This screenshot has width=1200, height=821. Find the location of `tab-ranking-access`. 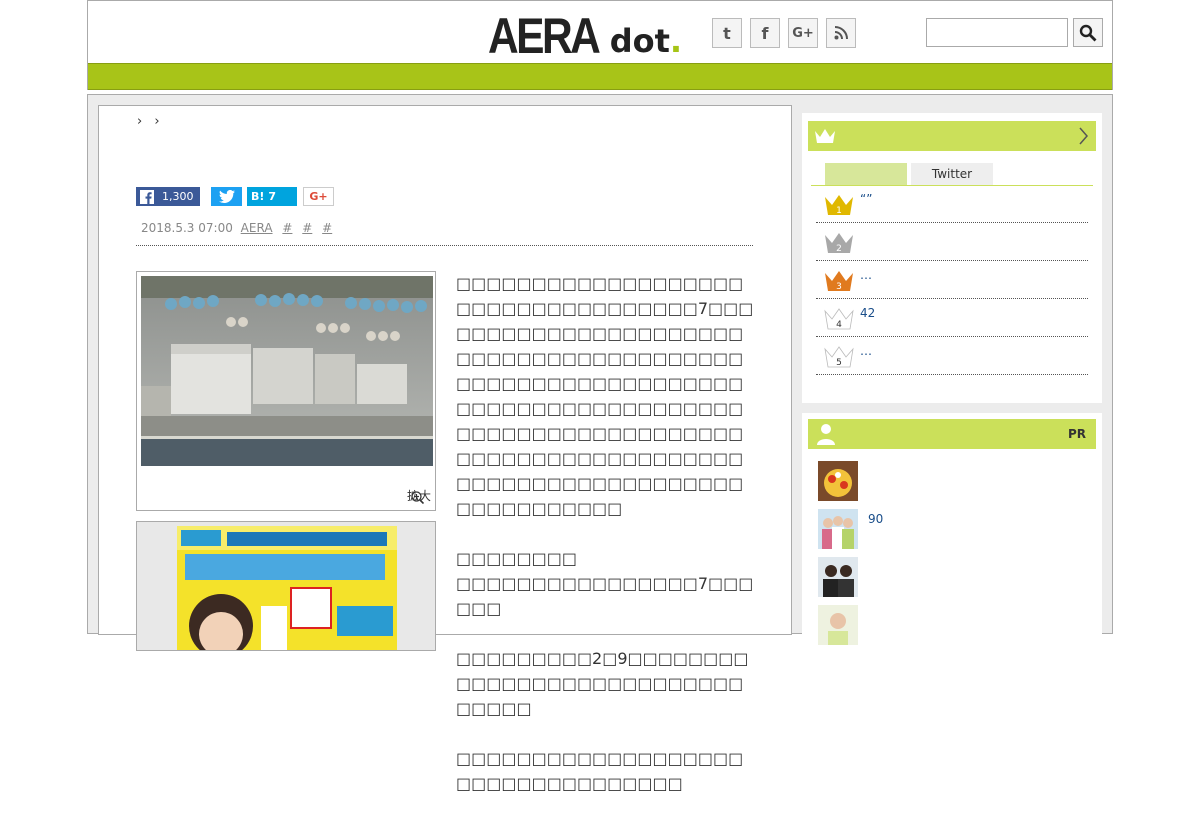

tab-ranking-access is located at coordinates (866, 174).